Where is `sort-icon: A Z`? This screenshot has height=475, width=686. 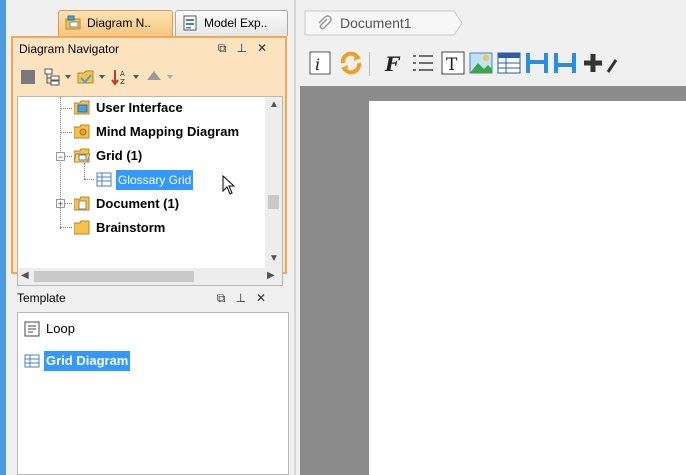
sort-icon: A Z is located at coordinates (120, 77).